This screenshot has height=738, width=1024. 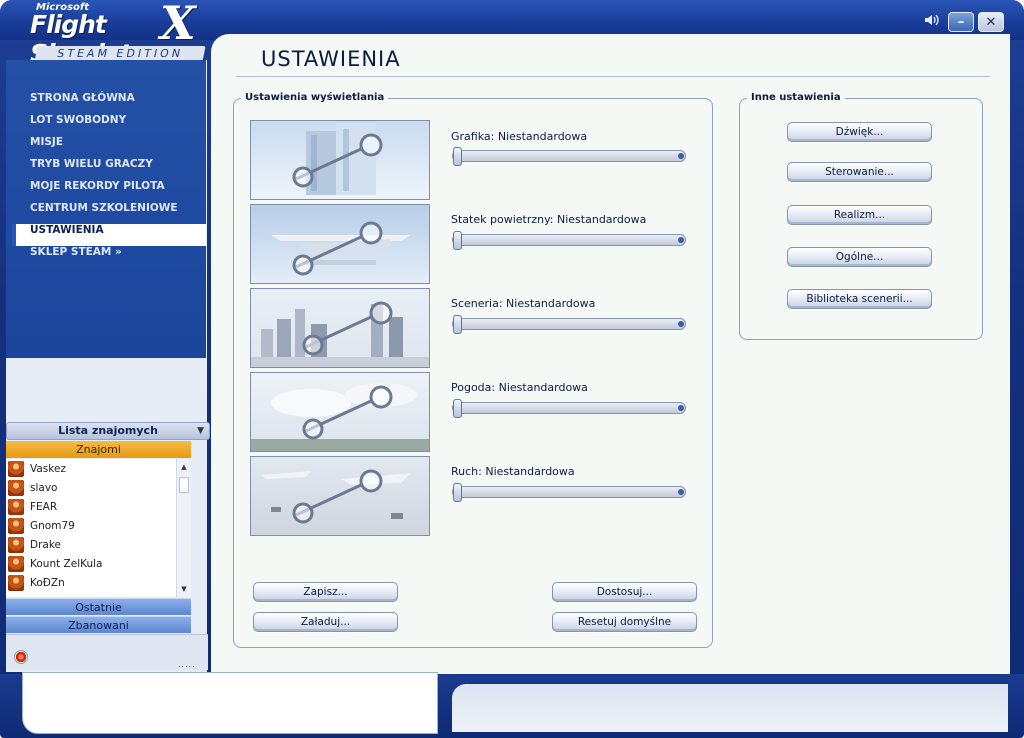 I want to click on friends-section-recent: Ostatnie, so click(x=98, y=606).